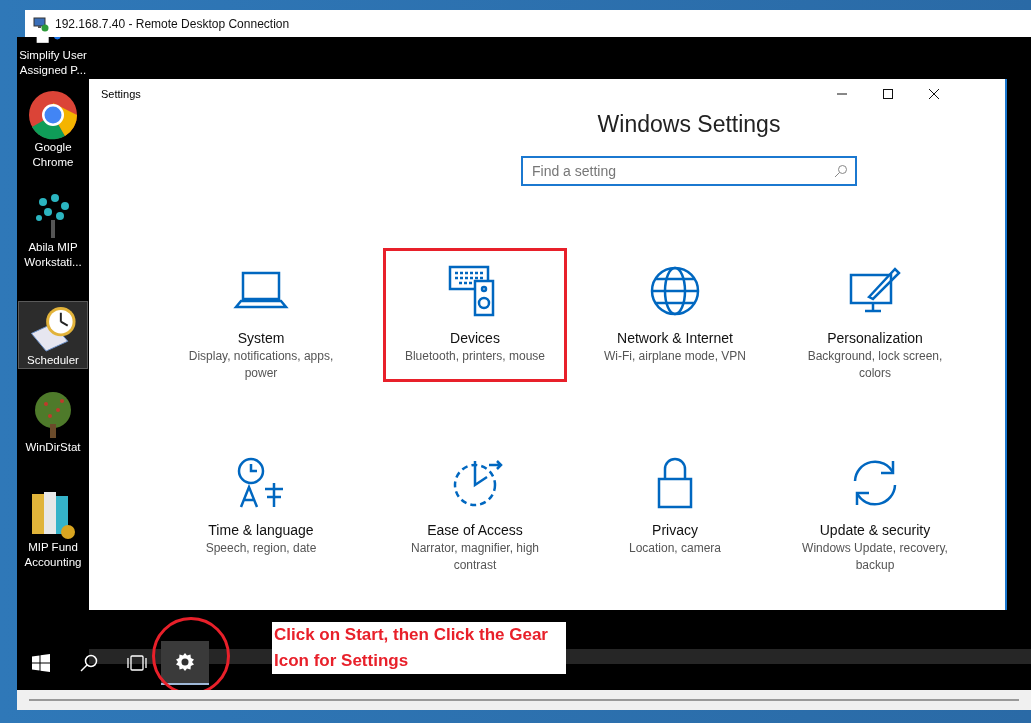 The height and width of the screenshot is (723, 1031). Describe the element at coordinates (53, 437) in the screenshot. I see `desktop-shortcut: WinDirStat` at that location.